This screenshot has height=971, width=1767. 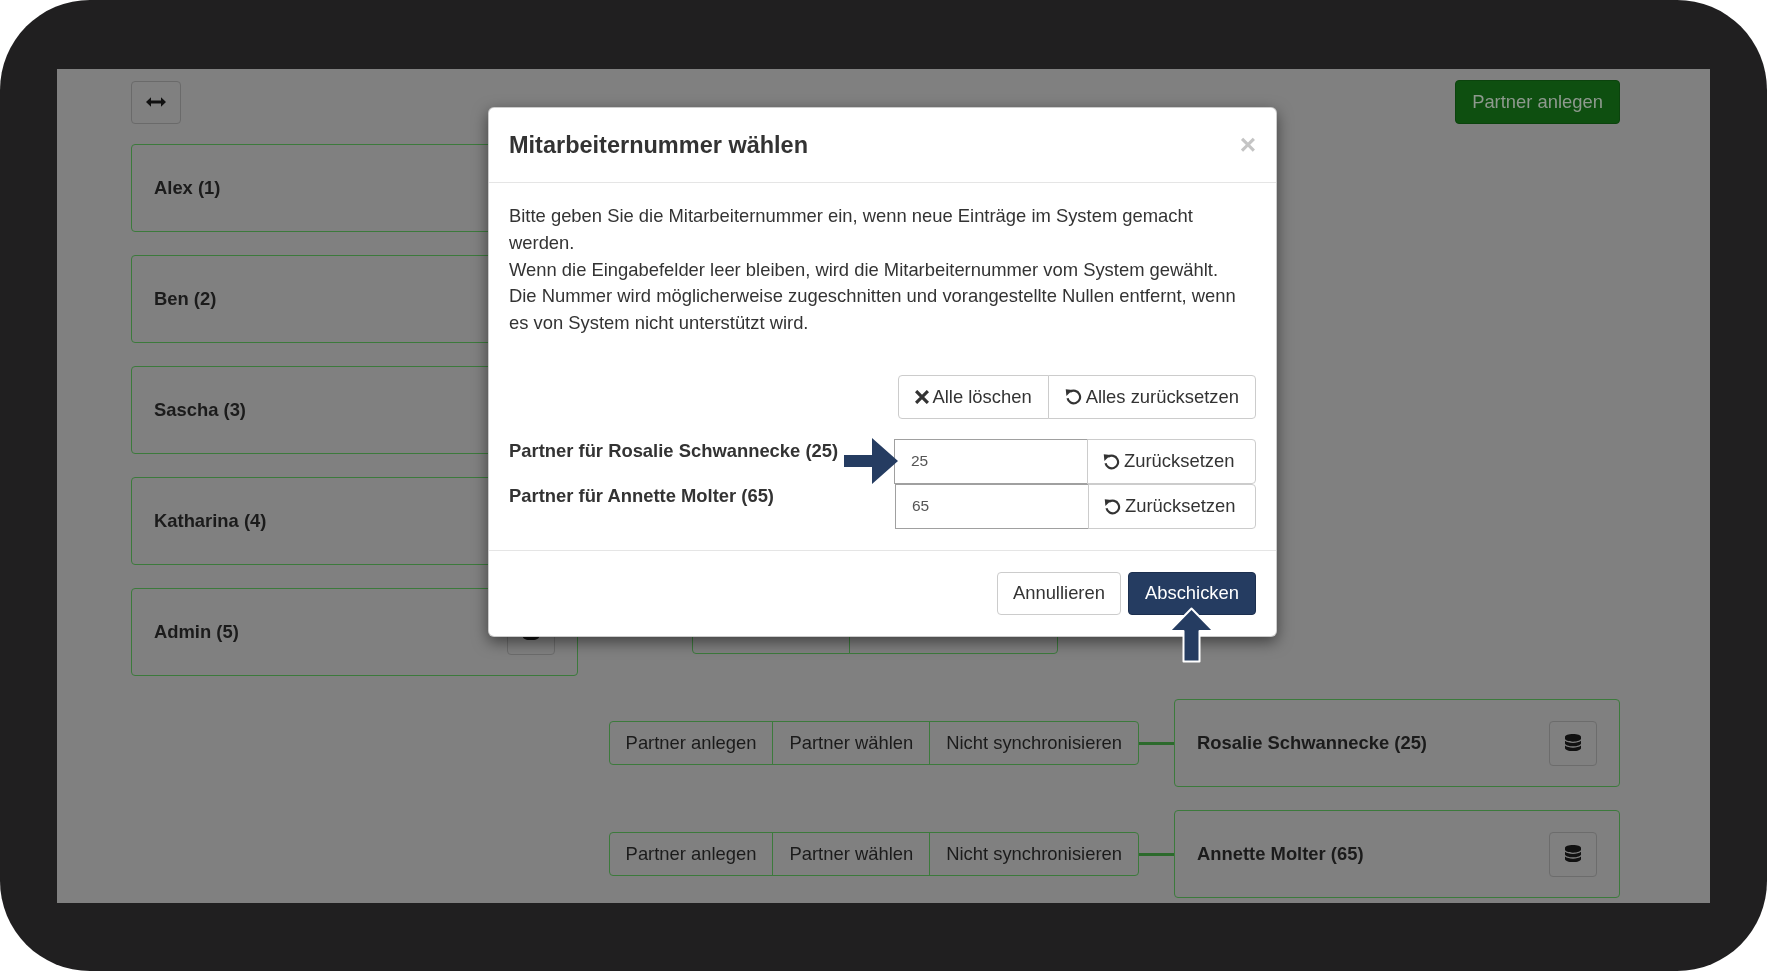 What do you see at coordinates (992, 506) in the screenshot?
I see `input-field: 65` at bounding box center [992, 506].